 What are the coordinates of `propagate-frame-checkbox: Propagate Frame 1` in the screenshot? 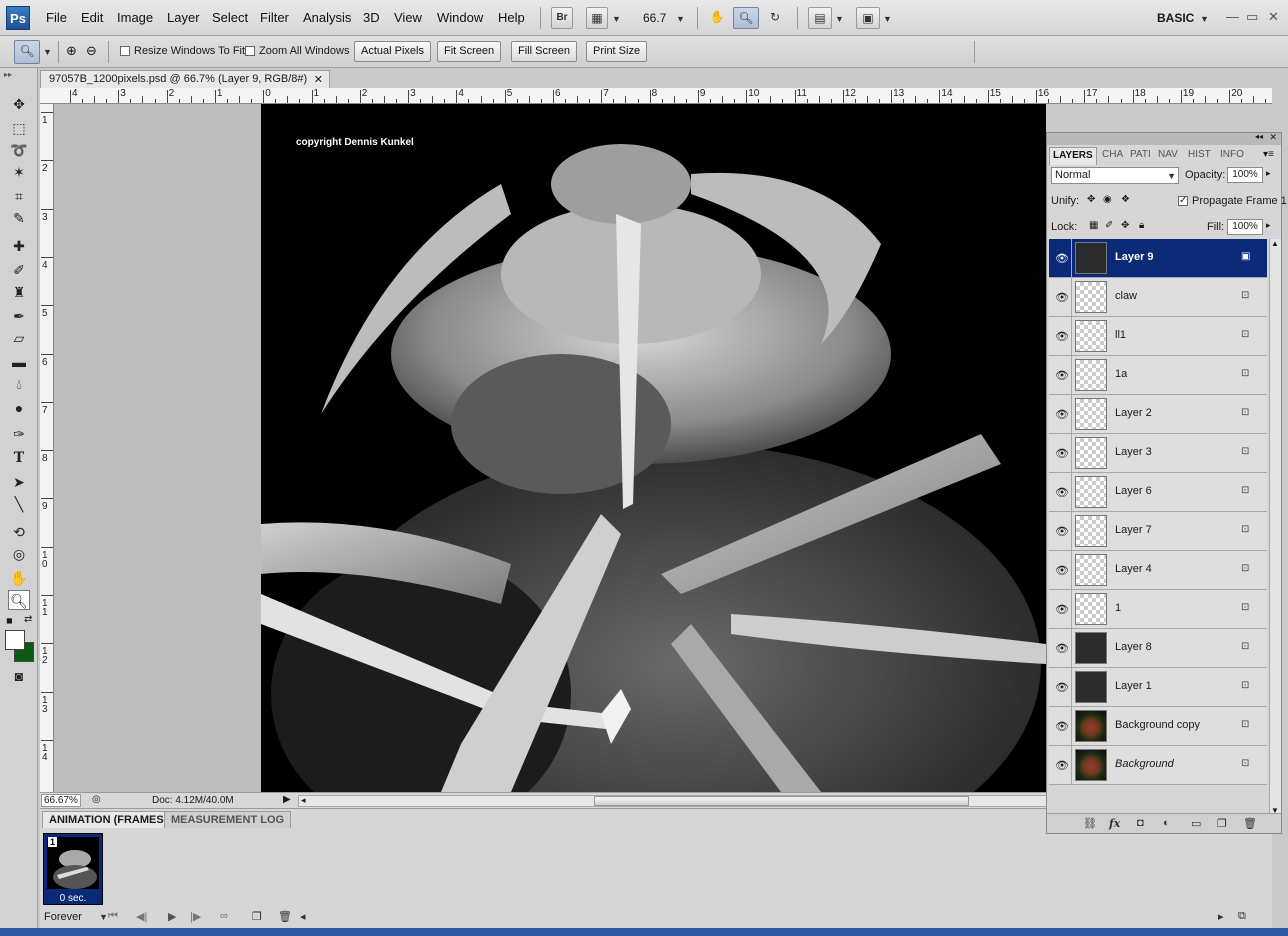 It's located at (1232, 201).